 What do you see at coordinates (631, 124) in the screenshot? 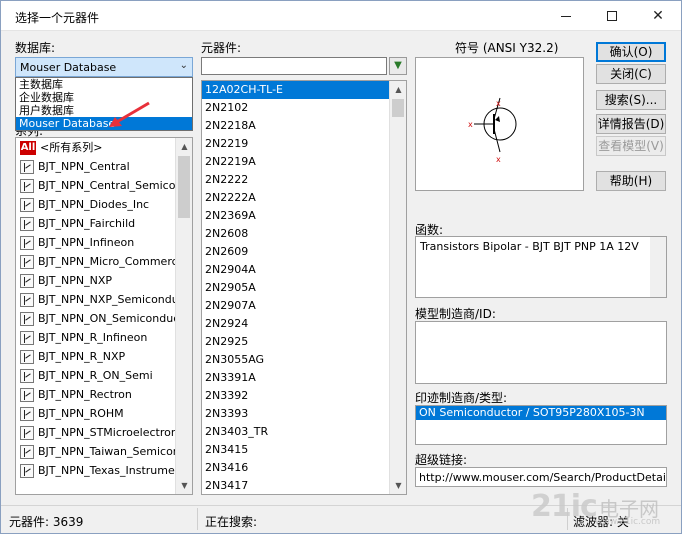
I see `detail-report-button: 详情报告(D)` at bounding box center [631, 124].